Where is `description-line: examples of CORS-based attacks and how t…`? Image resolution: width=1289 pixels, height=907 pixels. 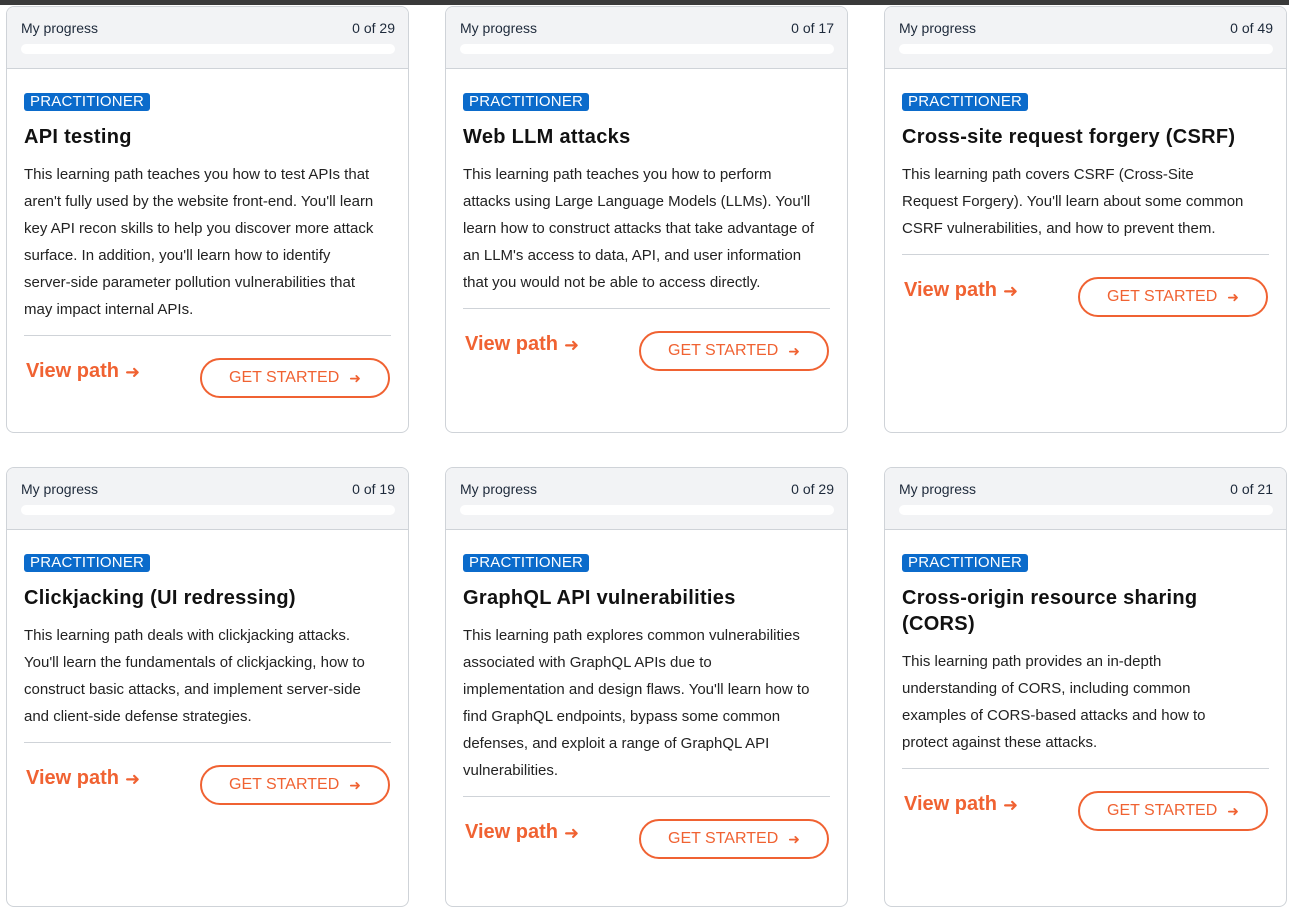
description-line: examples of CORS-based attacks and how t… is located at coordinates (1054, 715).